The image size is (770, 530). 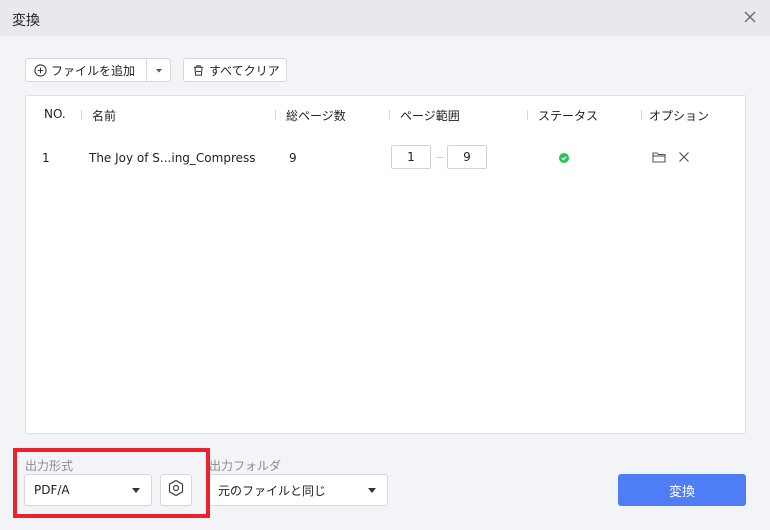 I want to click on add-file-label: ファイルを追加, so click(x=93, y=70).